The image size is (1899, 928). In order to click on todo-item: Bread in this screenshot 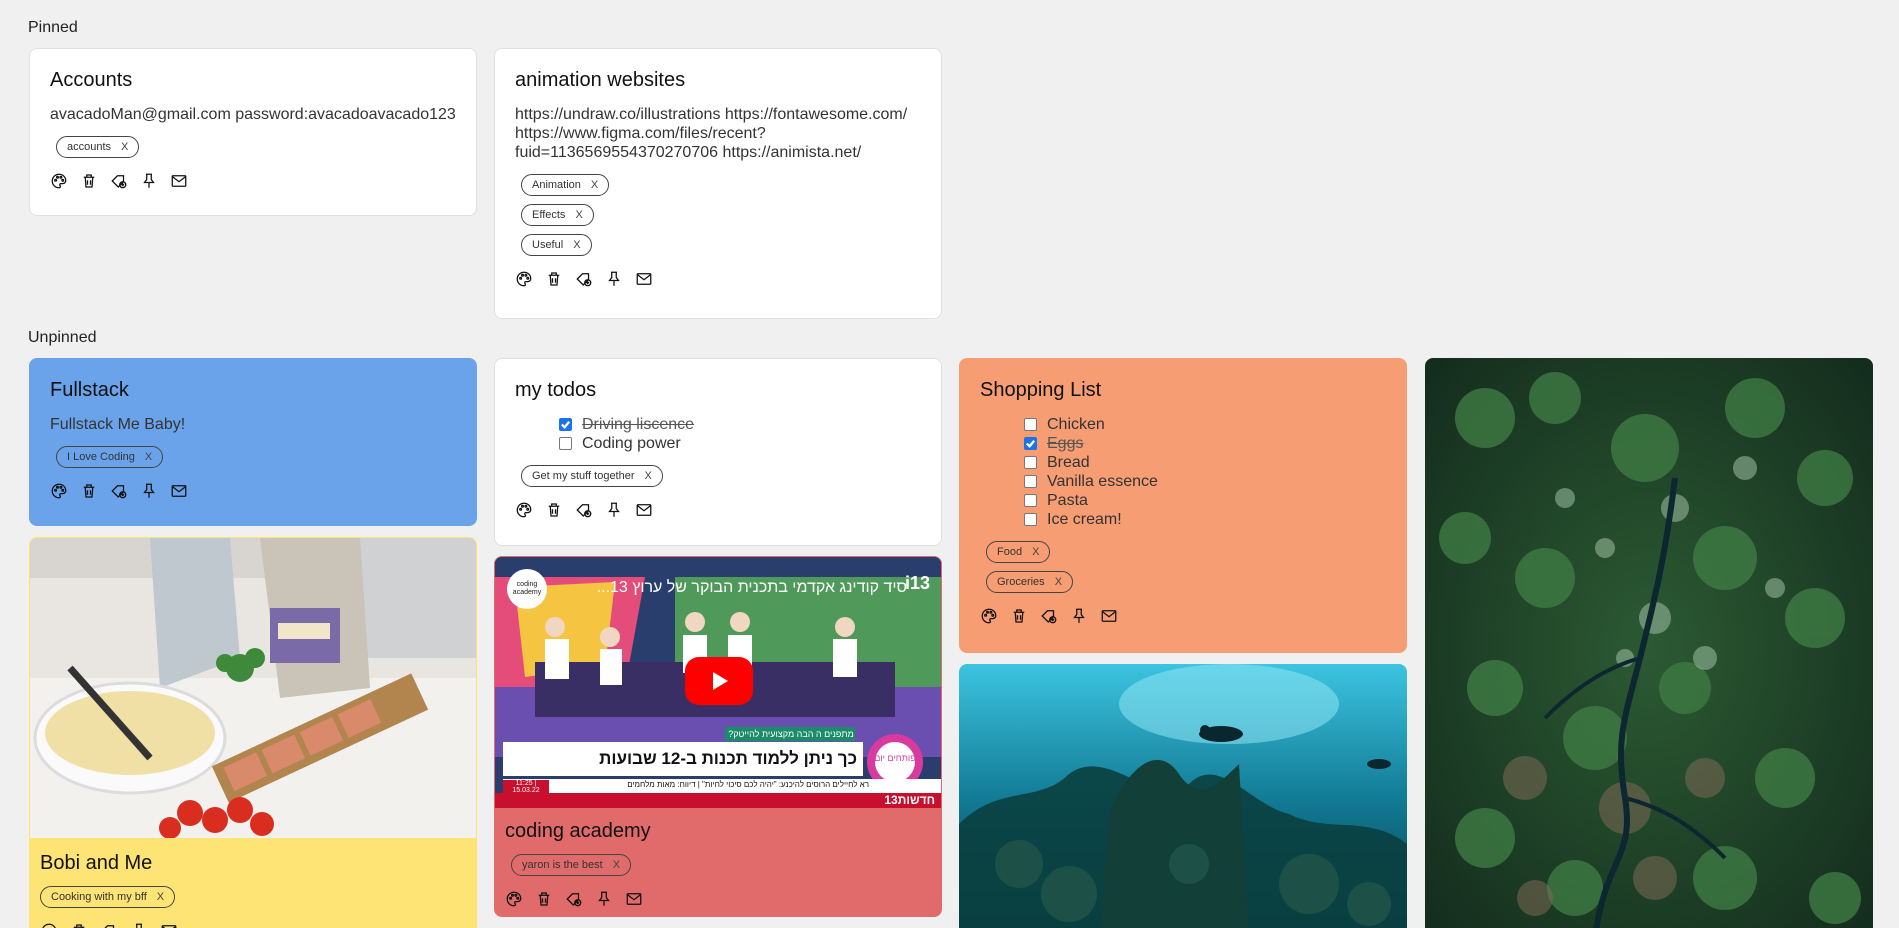, I will do `click(1205, 462)`.